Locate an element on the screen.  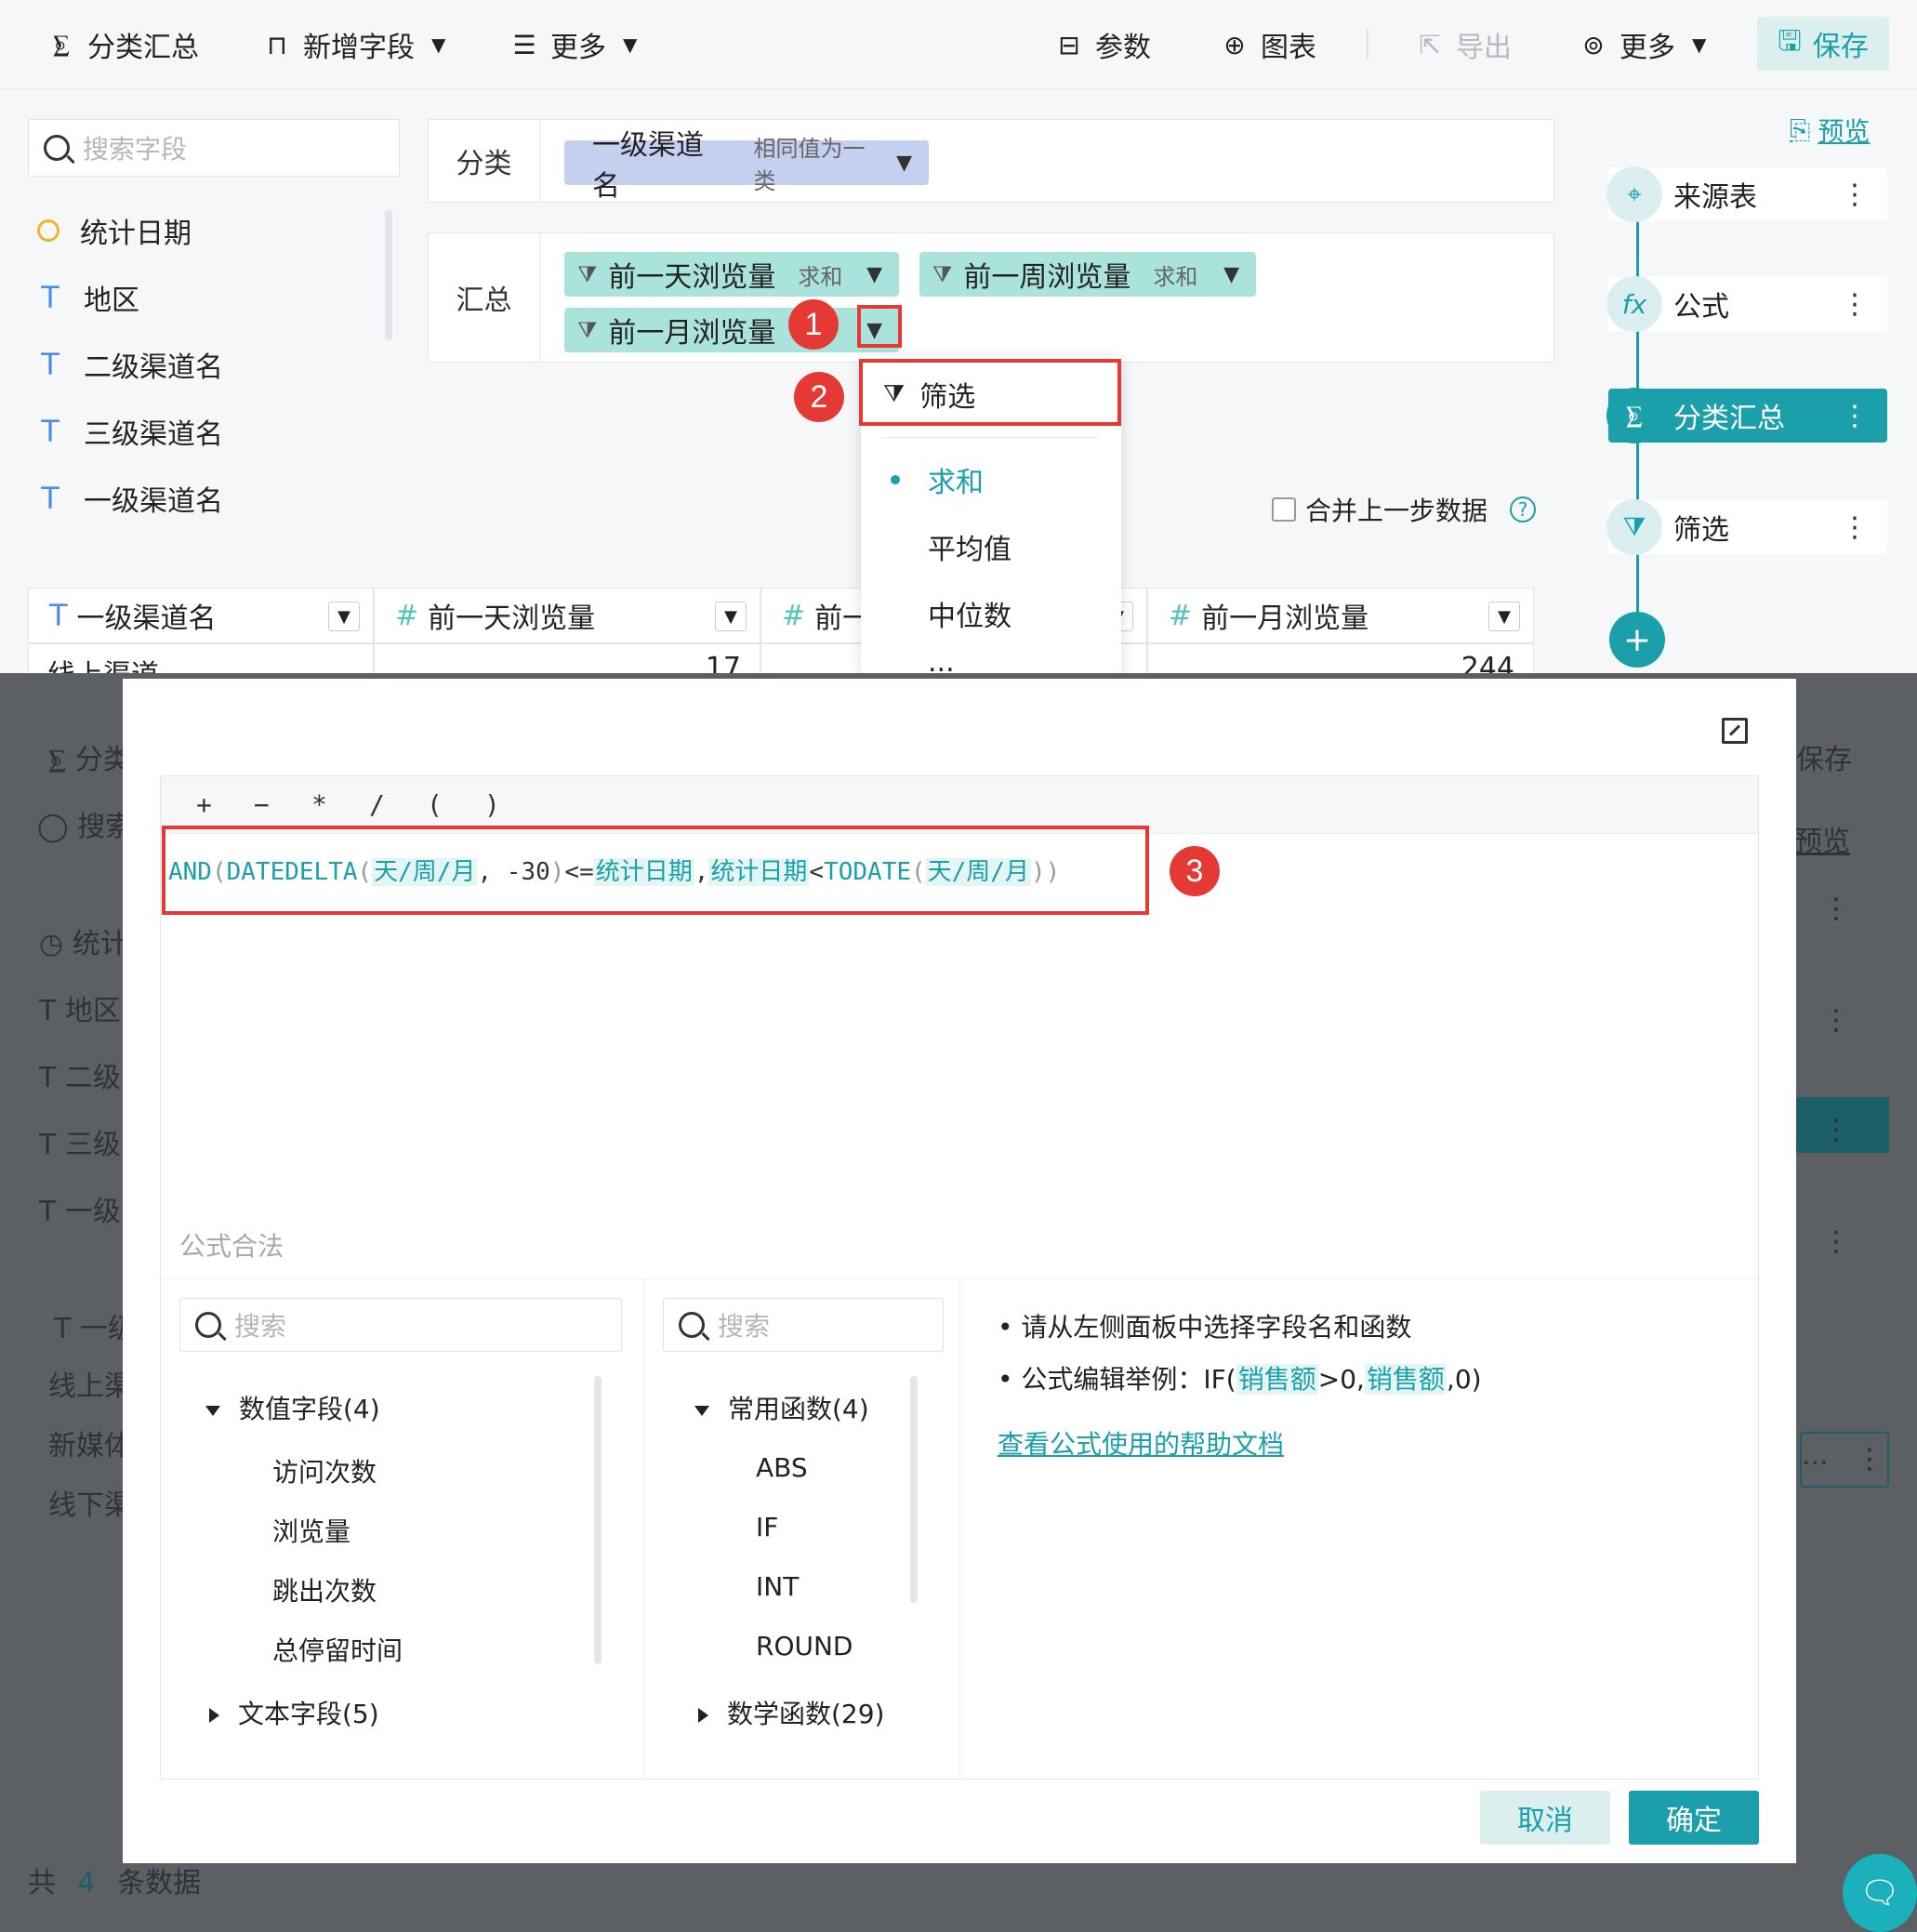
op-multiply: * is located at coordinates (340, 805).